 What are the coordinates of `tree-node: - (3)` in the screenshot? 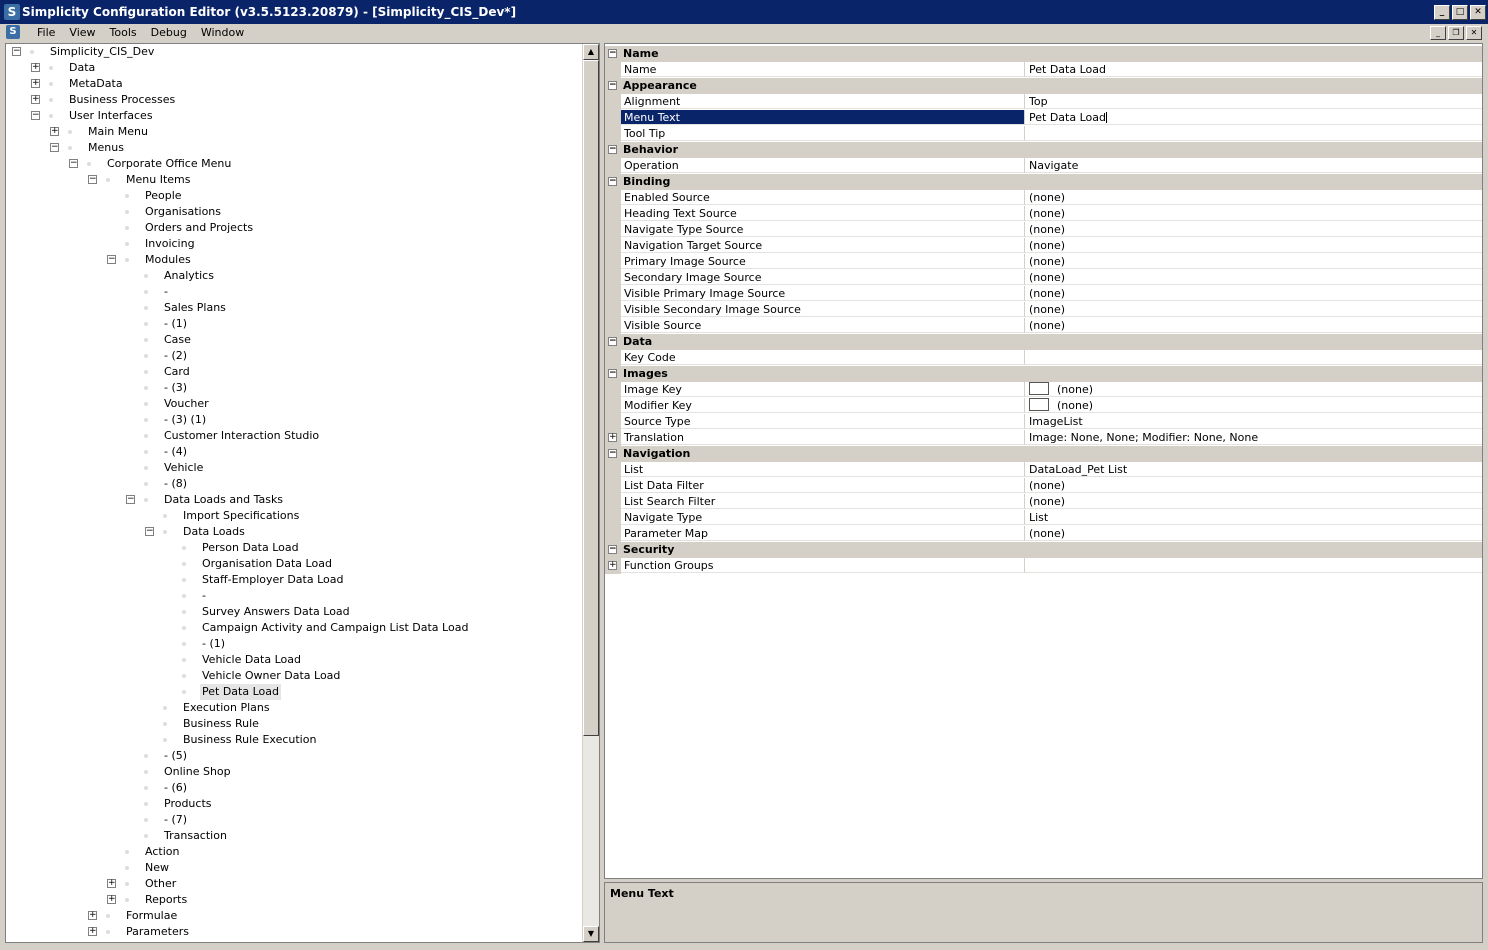 It's located at (291, 388).